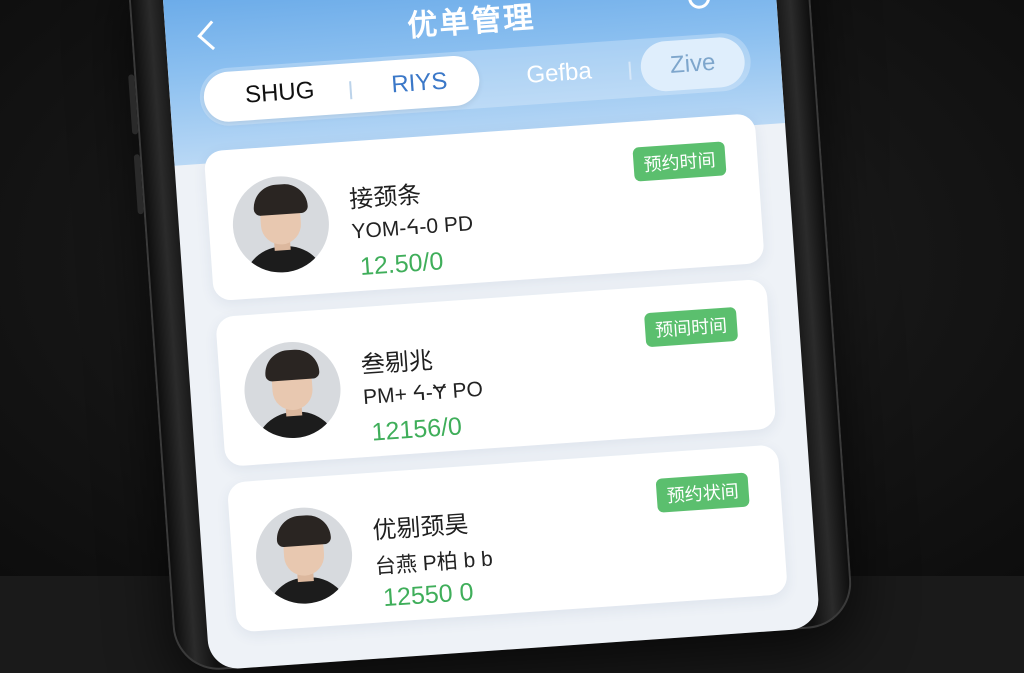  I want to click on tab-shug: SHUG, so click(279, 93).